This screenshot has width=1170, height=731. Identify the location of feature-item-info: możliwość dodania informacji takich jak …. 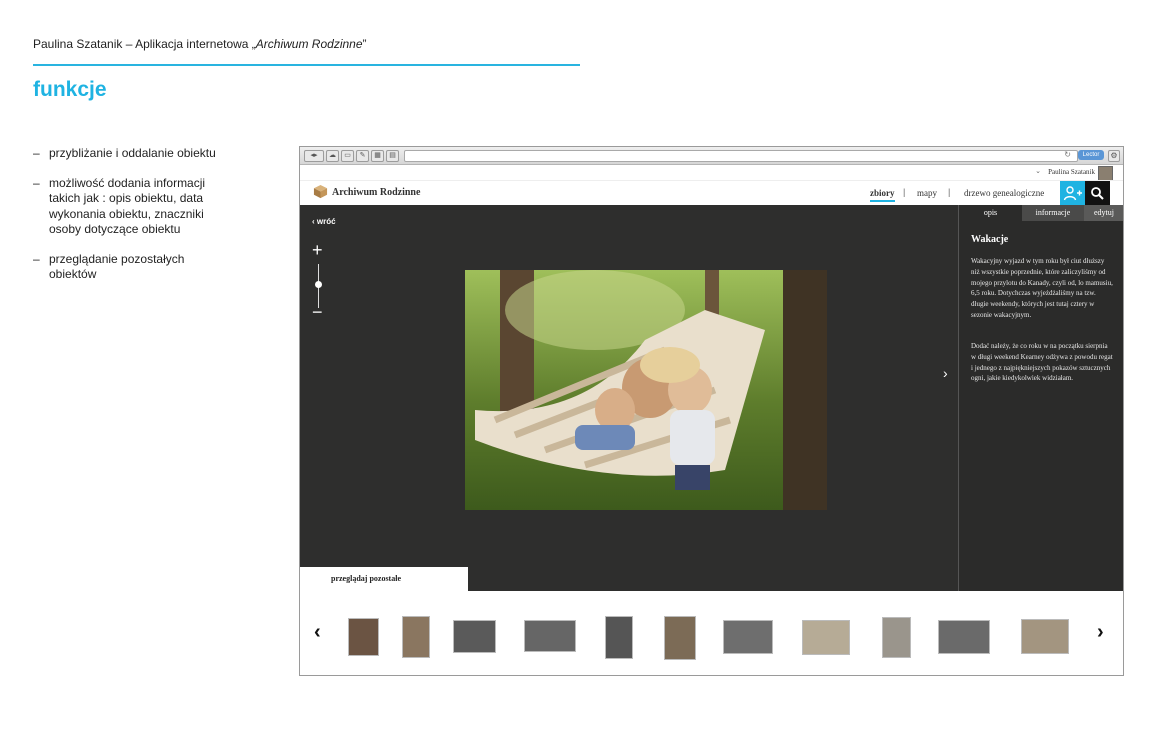
(128, 206).